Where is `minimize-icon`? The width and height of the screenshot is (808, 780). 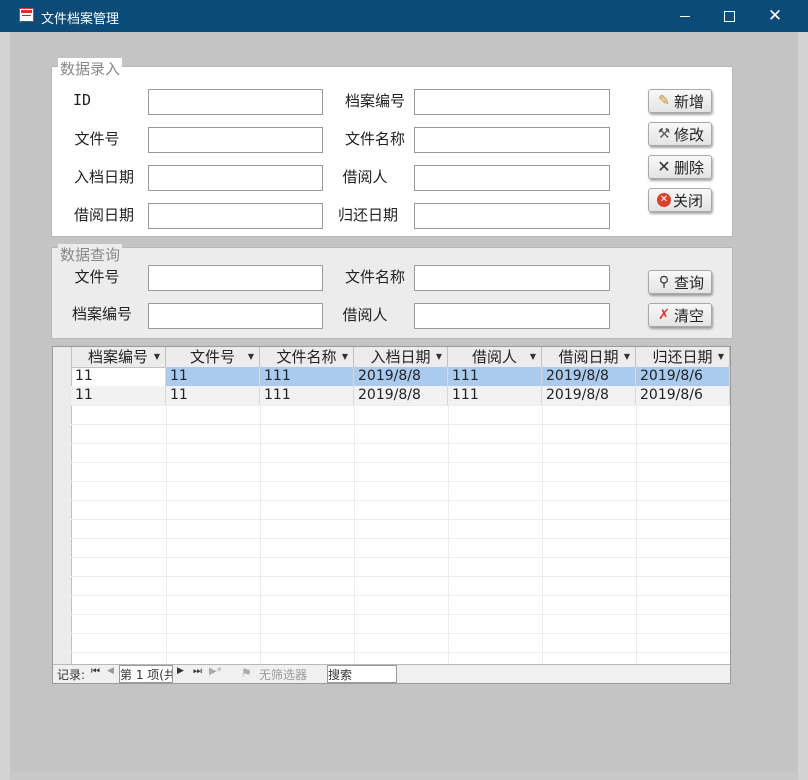
minimize-icon is located at coordinates (685, 16).